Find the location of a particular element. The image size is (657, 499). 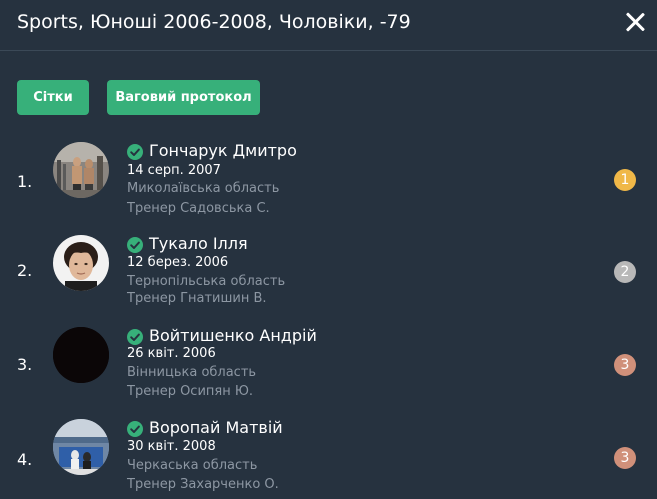

coach-label: Тренер Гнатишин В. is located at coordinates (197, 298).